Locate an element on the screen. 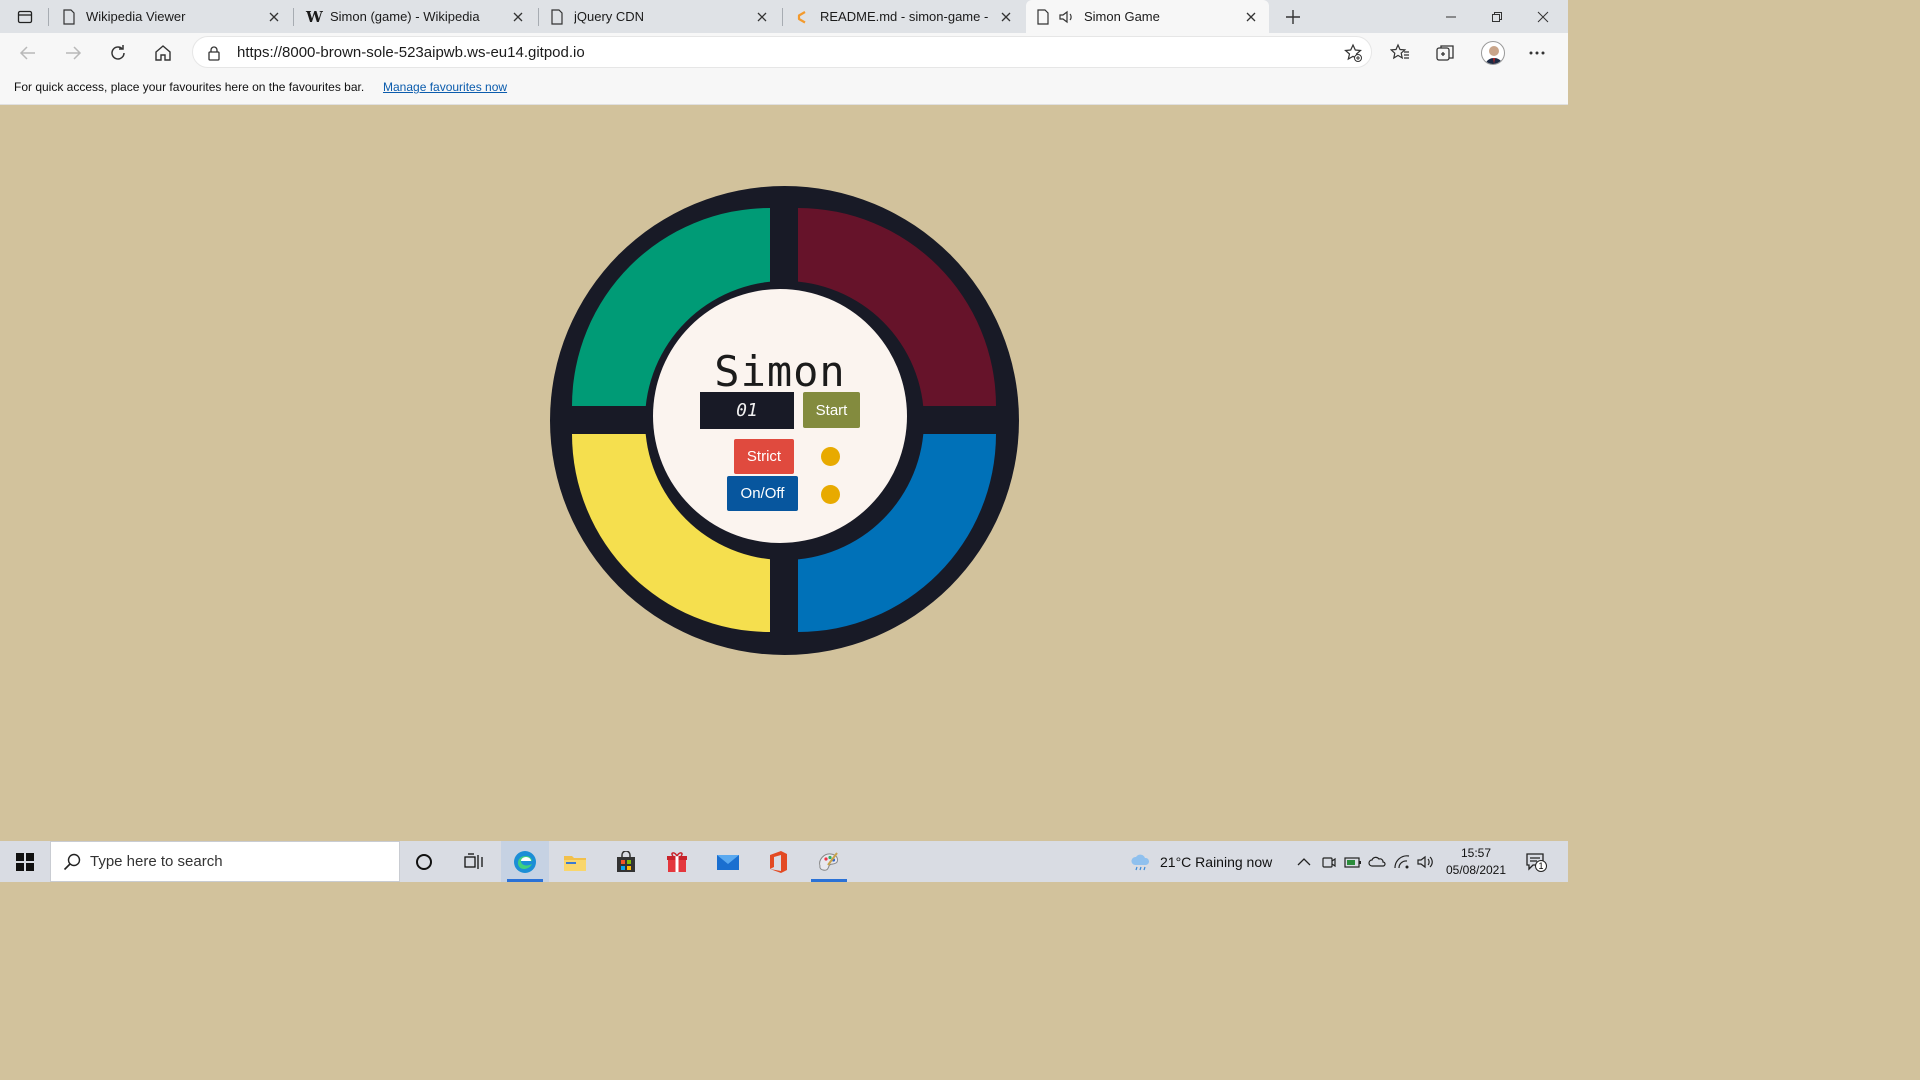 This screenshot has height=1080, width=1920. restore-button is located at coordinates (1497, 16).